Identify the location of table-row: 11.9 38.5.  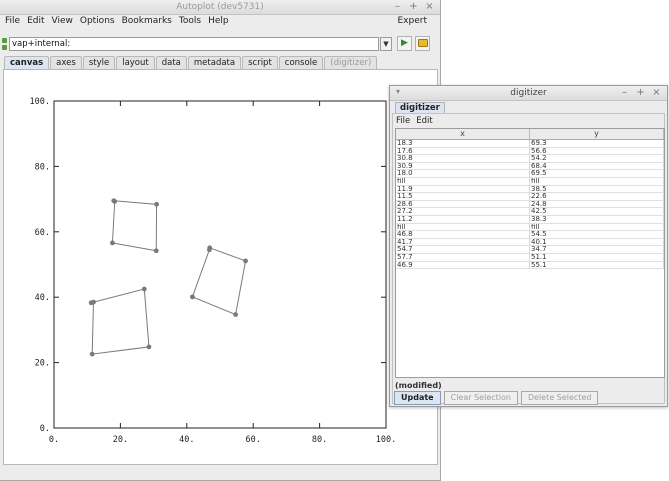
(530, 189).